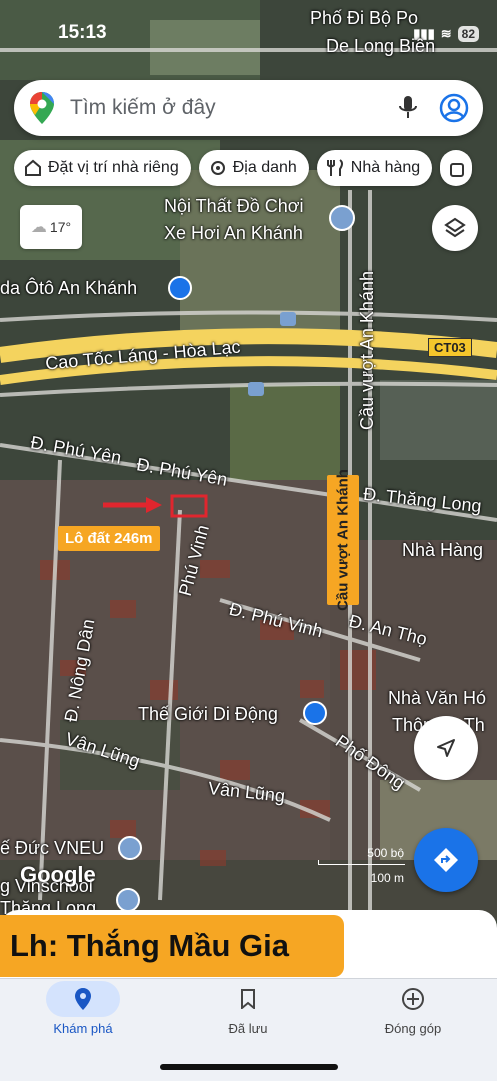 This screenshot has width=497, height=1081. What do you see at coordinates (42, 108) in the screenshot?
I see `maps-pin-icon` at bounding box center [42, 108].